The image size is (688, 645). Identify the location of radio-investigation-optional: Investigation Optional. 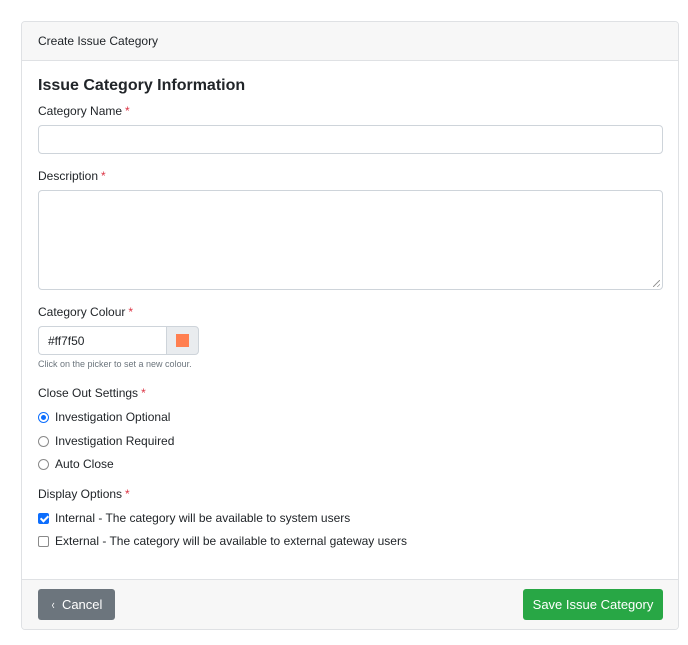
(104, 417).